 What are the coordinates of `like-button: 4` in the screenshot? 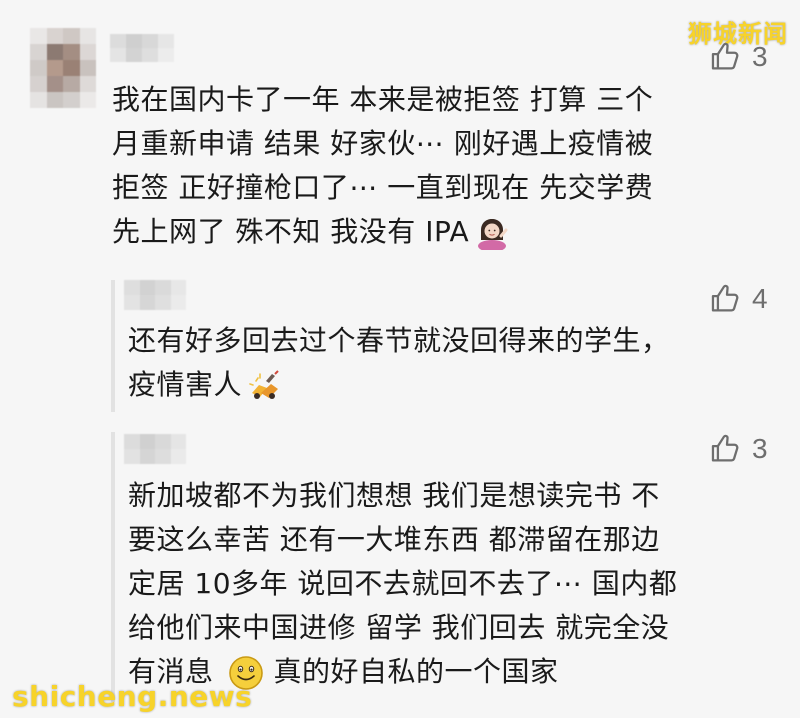 It's located at (738, 299).